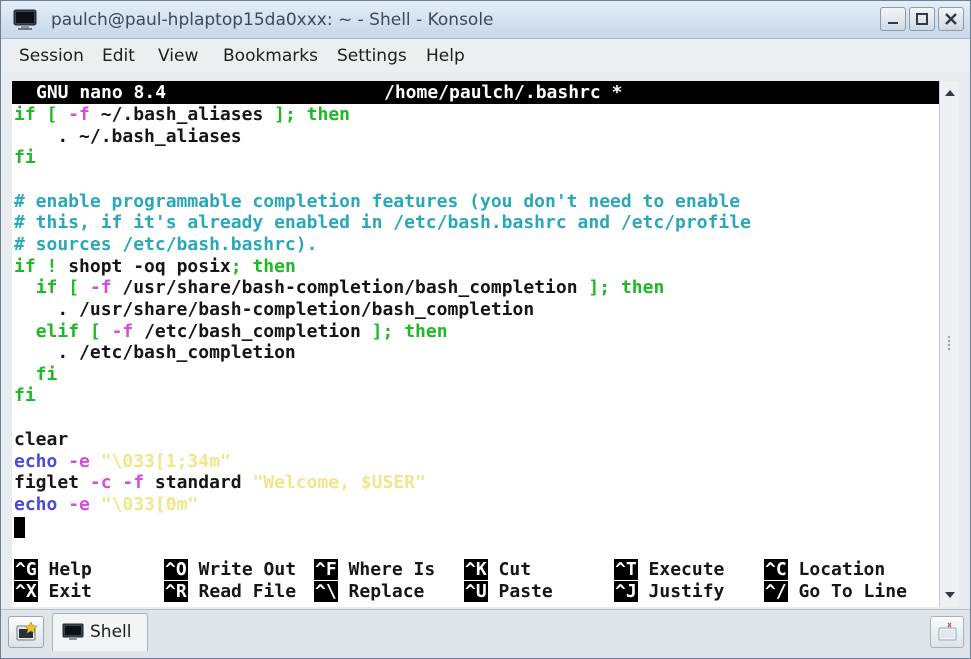 This screenshot has height=659, width=971. I want to click on menu-session: Session, so click(51, 56).